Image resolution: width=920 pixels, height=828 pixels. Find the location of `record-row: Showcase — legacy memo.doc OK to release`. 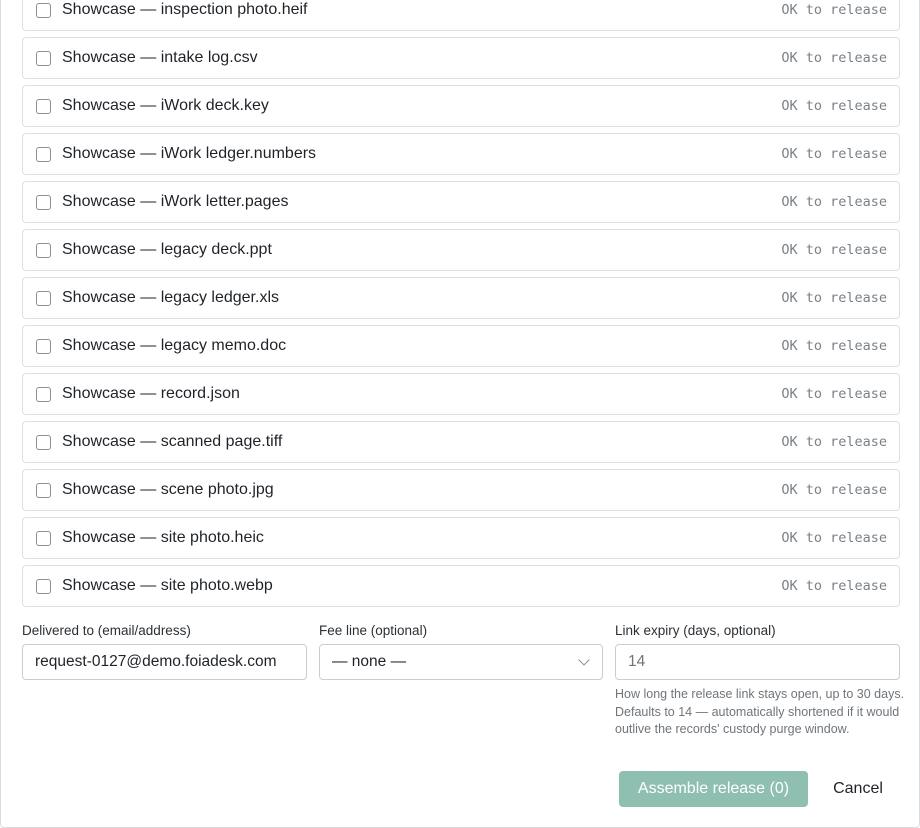

record-row: Showcase — legacy memo.doc OK to release is located at coordinates (461, 346).